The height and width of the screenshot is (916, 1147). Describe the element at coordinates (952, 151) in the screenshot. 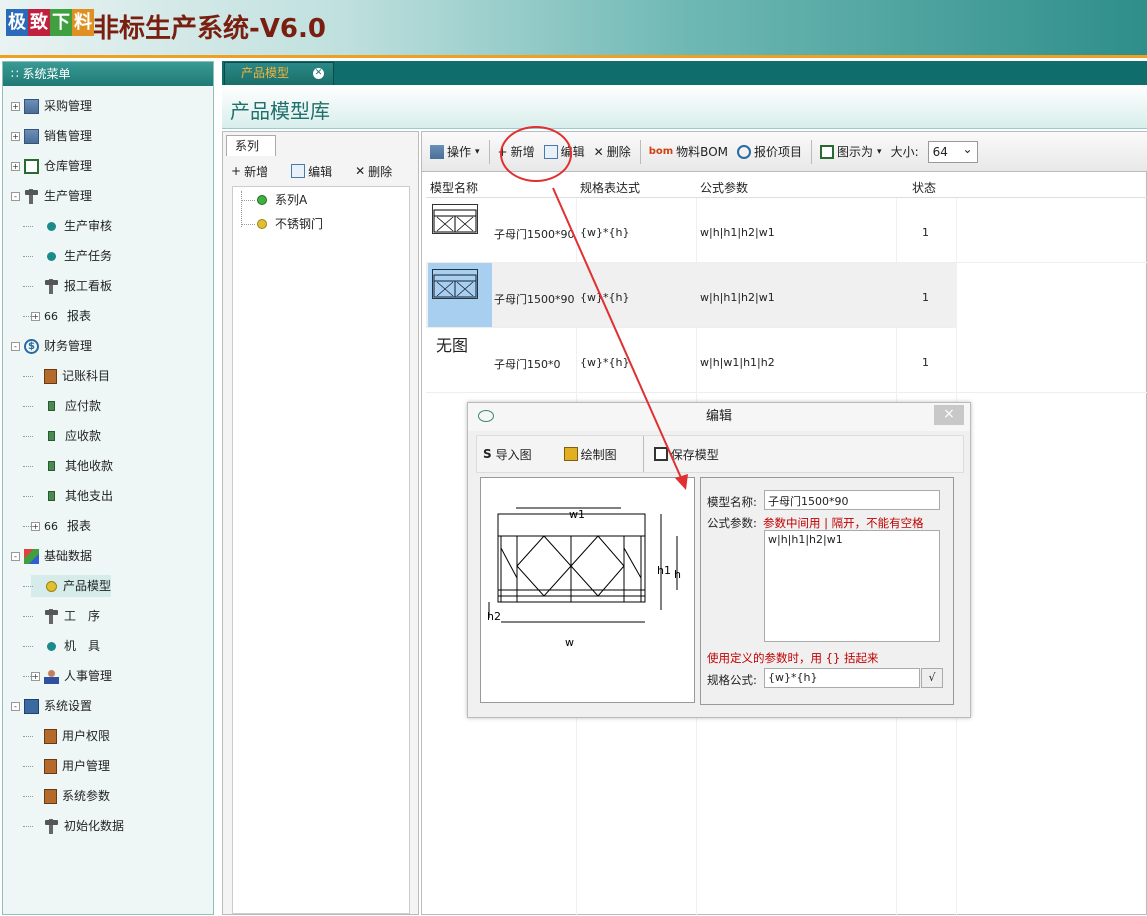

I see `size-select: 64` at that location.